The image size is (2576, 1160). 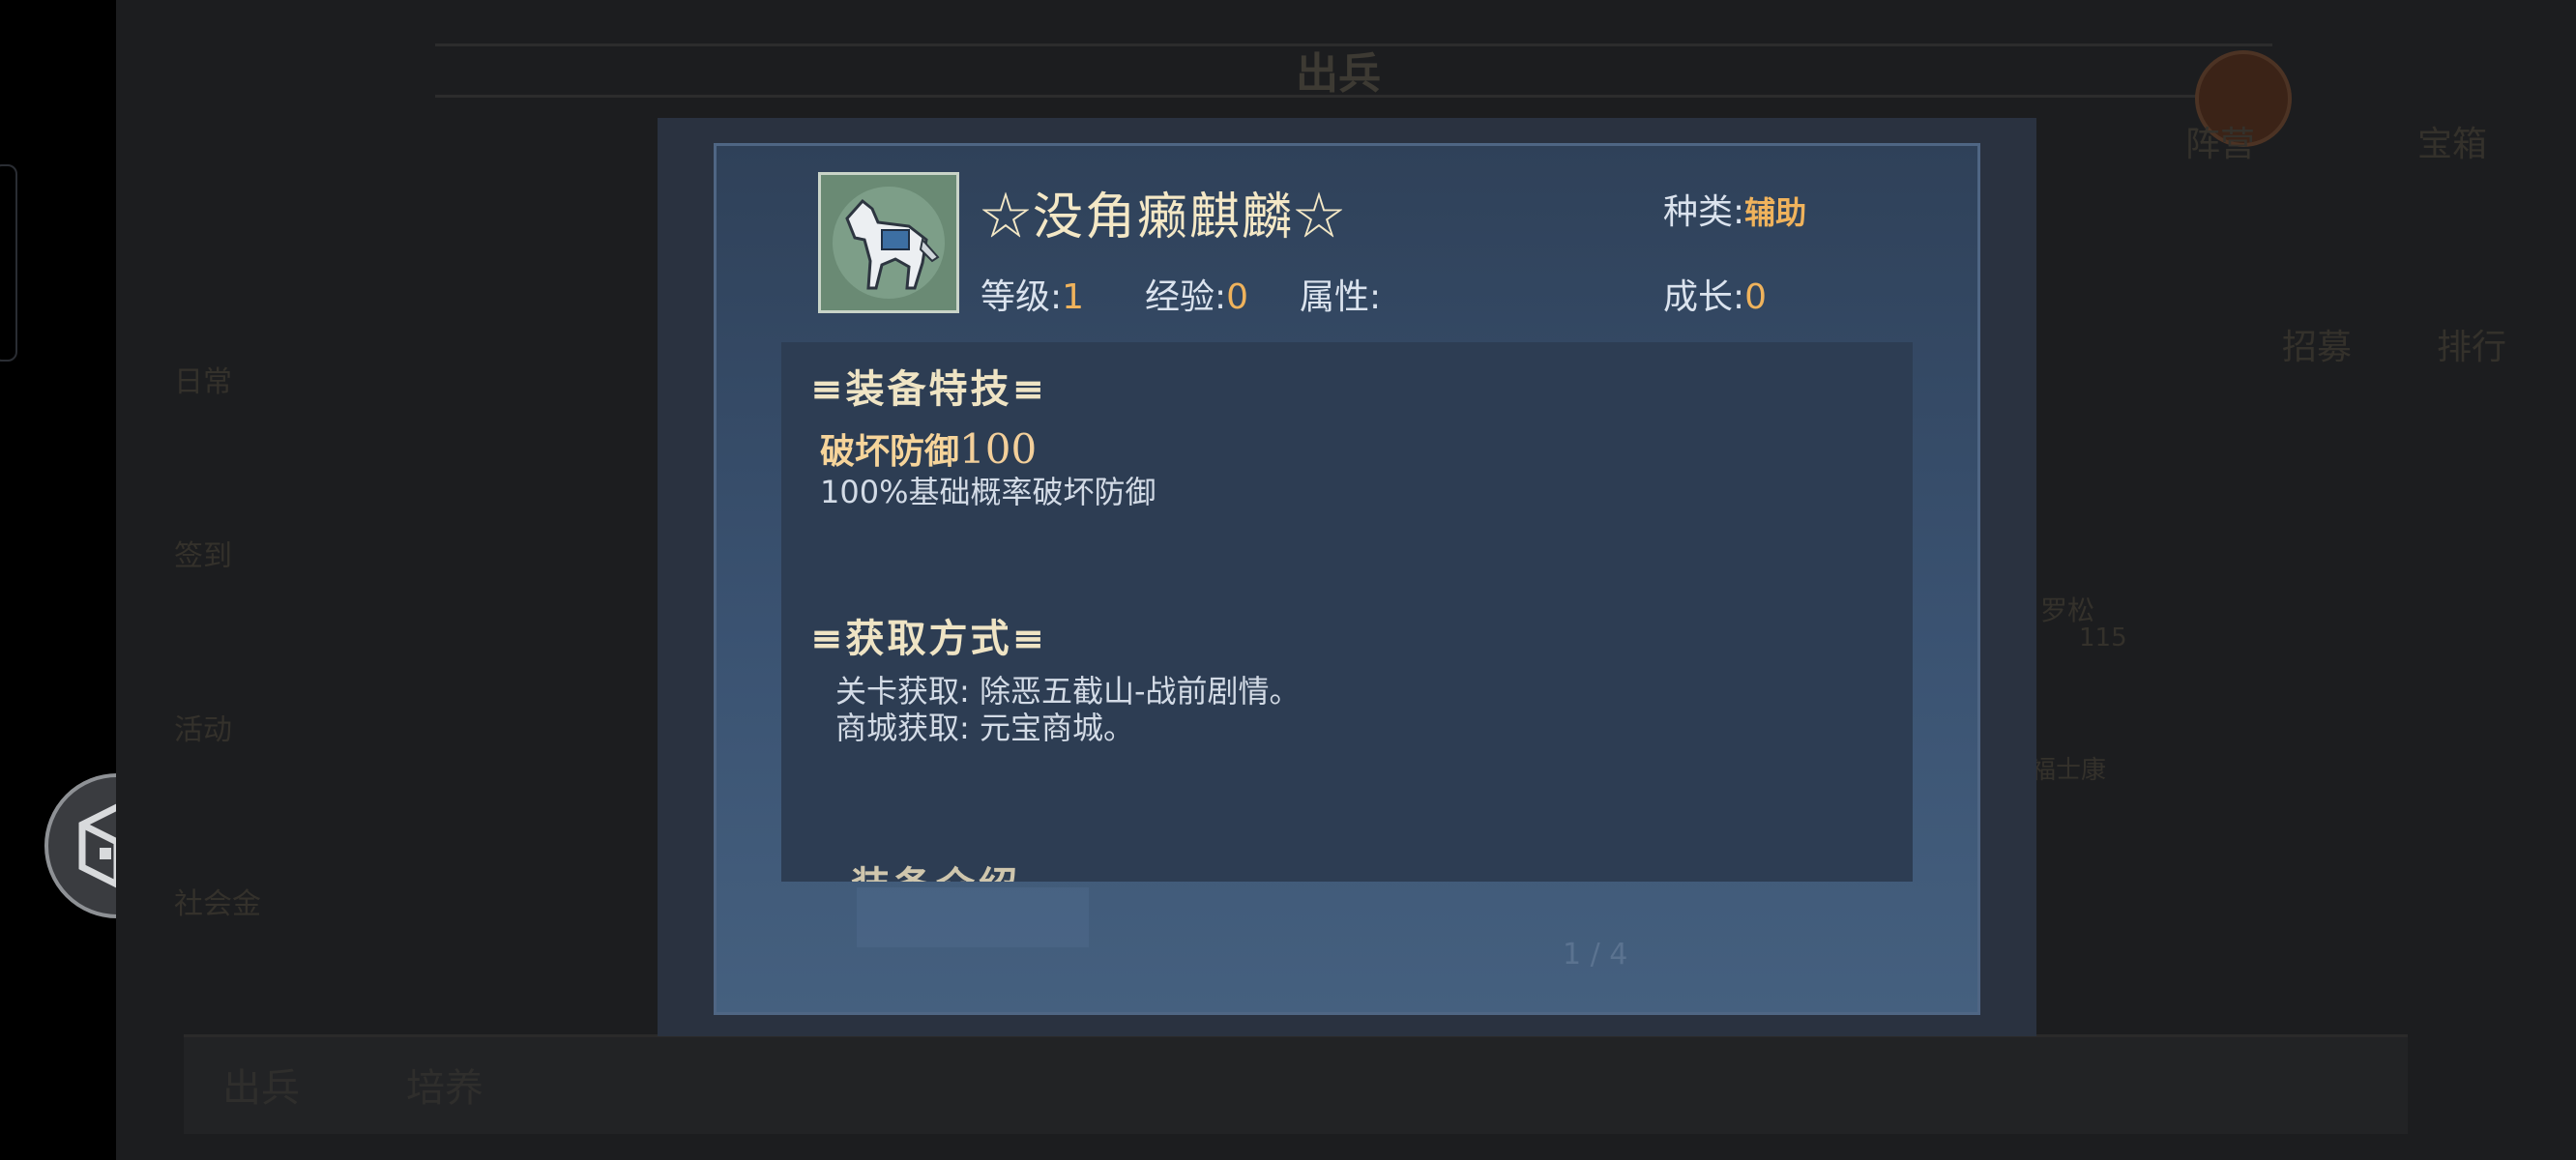 I want to click on bg-side-label: 签到, so click(x=203, y=556).